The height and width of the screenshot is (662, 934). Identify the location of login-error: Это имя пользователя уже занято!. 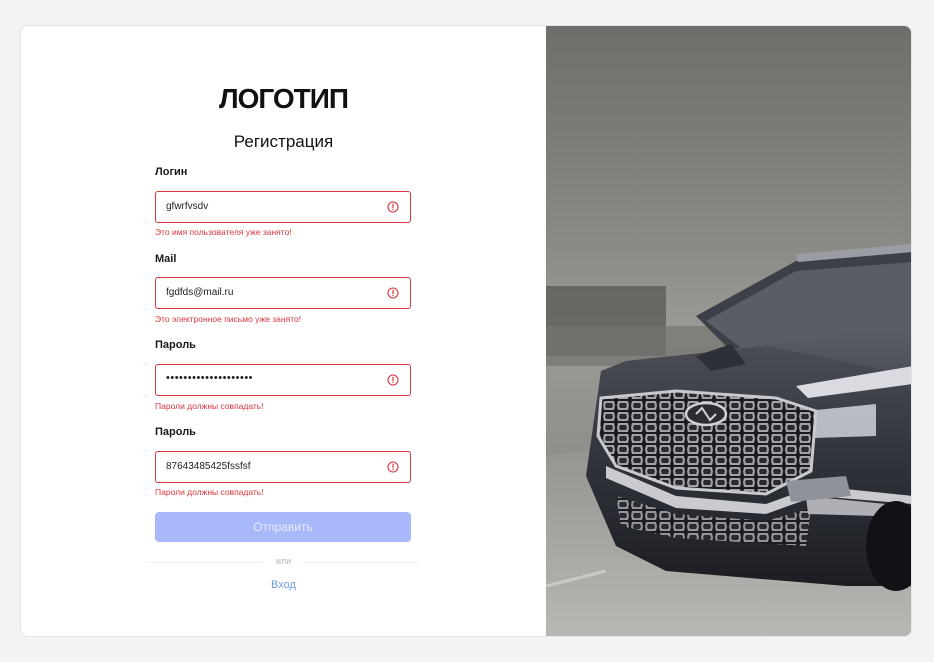
(223, 232).